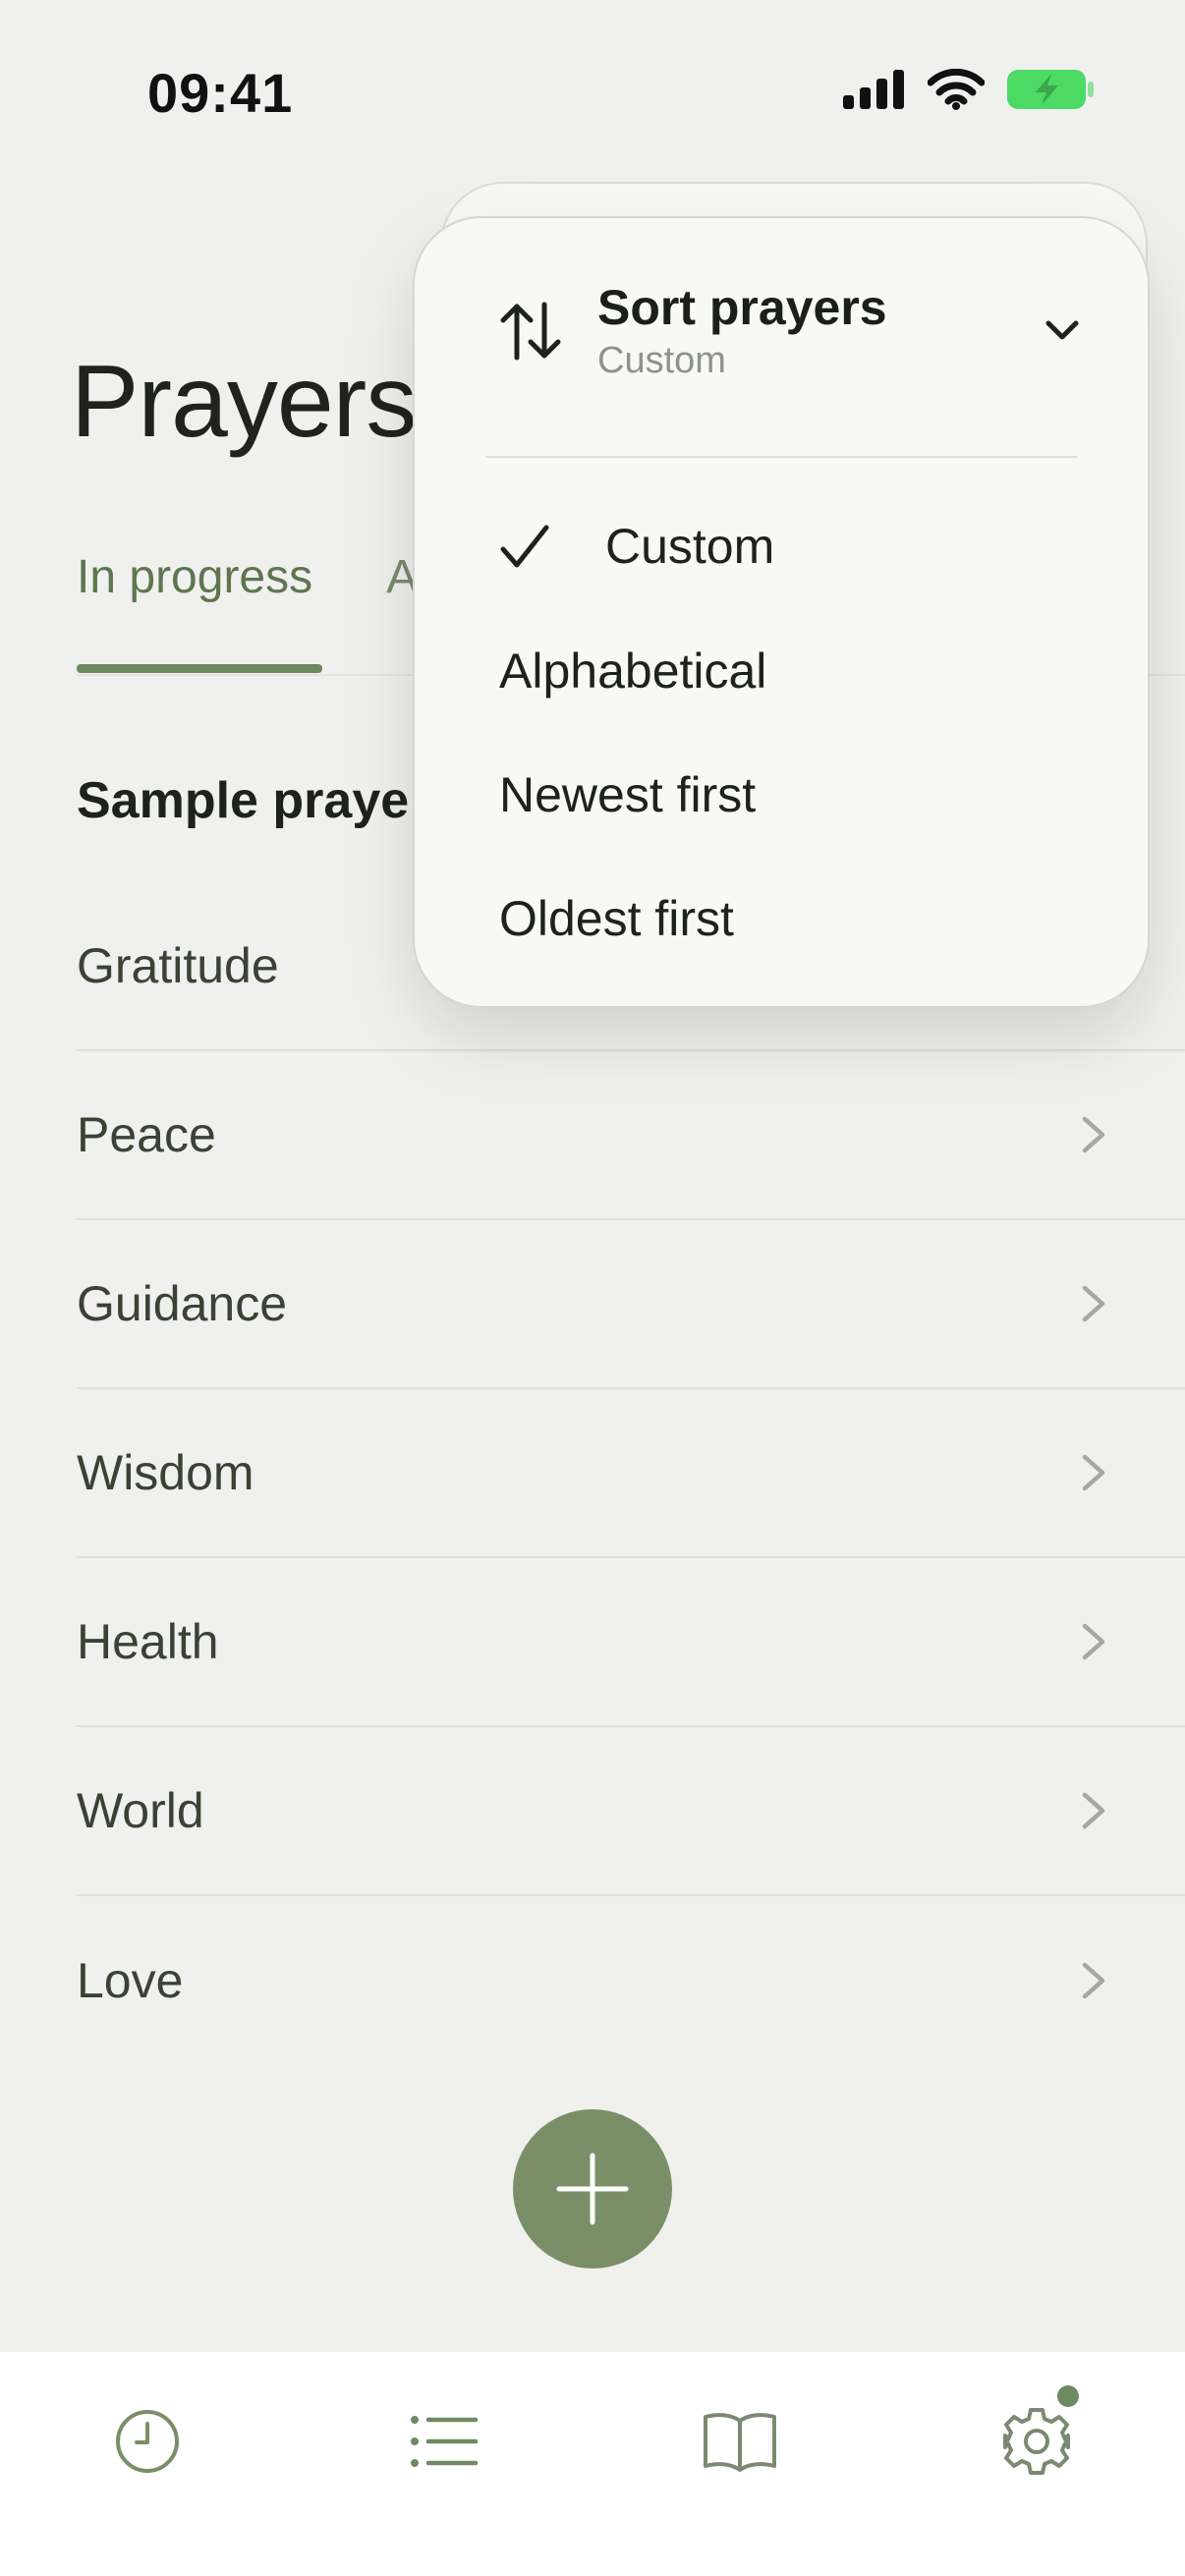 The width and height of the screenshot is (1185, 2576). I want to click on sort-option-custom: Custom, so click(637, 546).